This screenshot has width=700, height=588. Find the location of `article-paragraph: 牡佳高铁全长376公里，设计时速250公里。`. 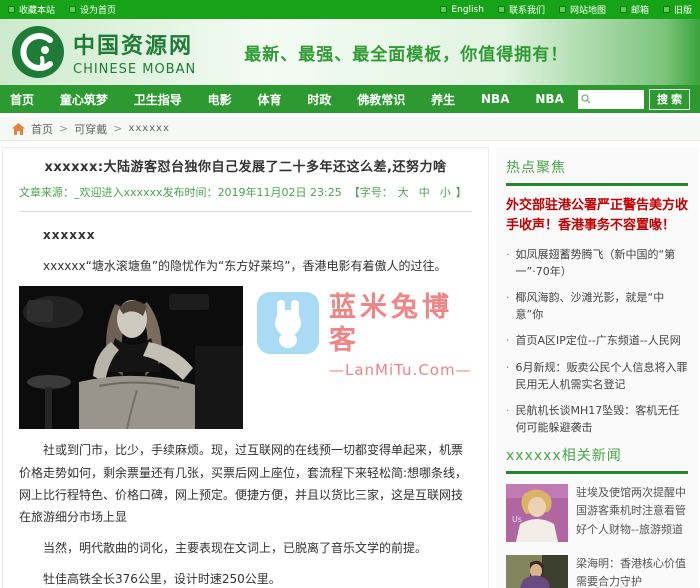

article-paragraph: 牡佳高铁全长376公里，设计时速250公里。 is located at coordinates (162, 579).